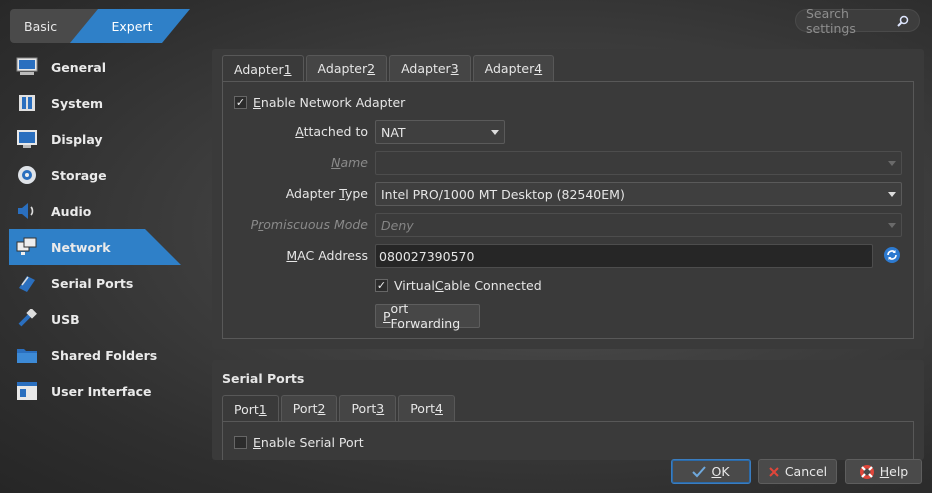 Image resolution: width=932 pixels, height=493 pixels. I want to click on attached-to-select: NAT, so click(440, 132).